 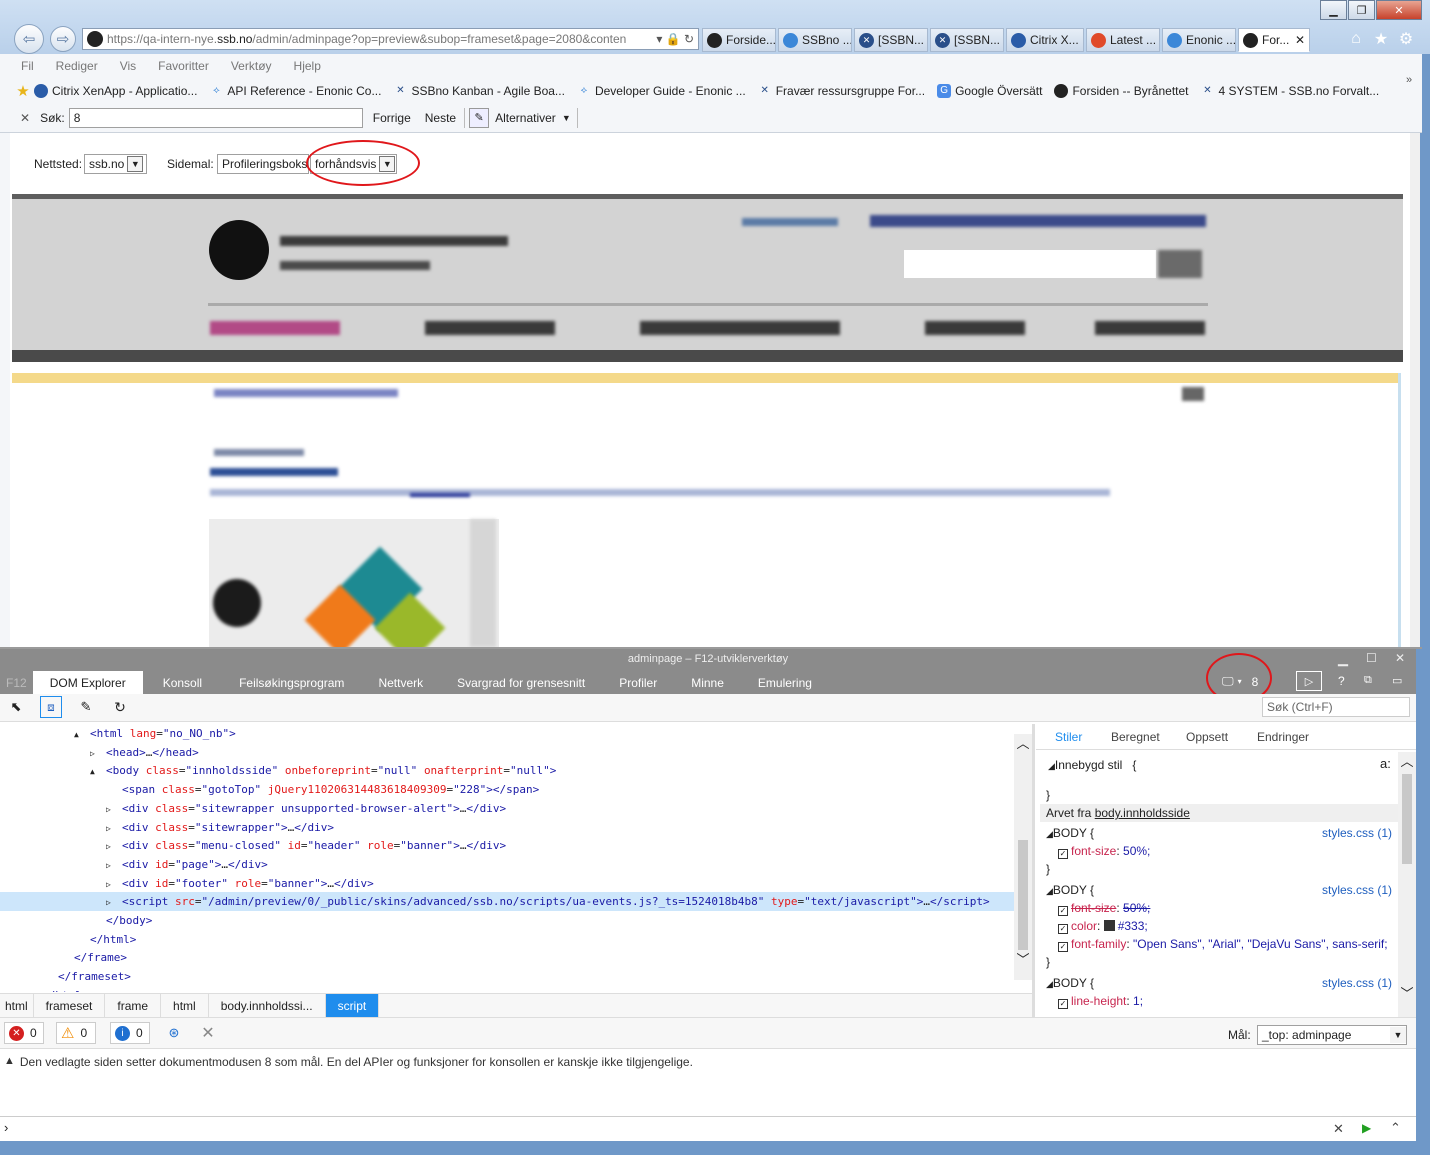 I want to click on template-select: Profileringsboks, so click(x=263, y=164).